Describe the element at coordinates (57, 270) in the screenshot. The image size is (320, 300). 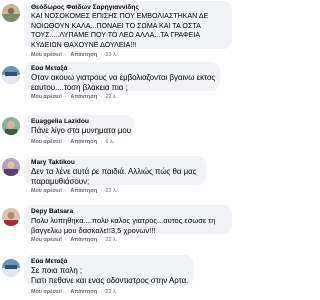
I see `comment-text-line: Σε ποια πολη ;` at that location.